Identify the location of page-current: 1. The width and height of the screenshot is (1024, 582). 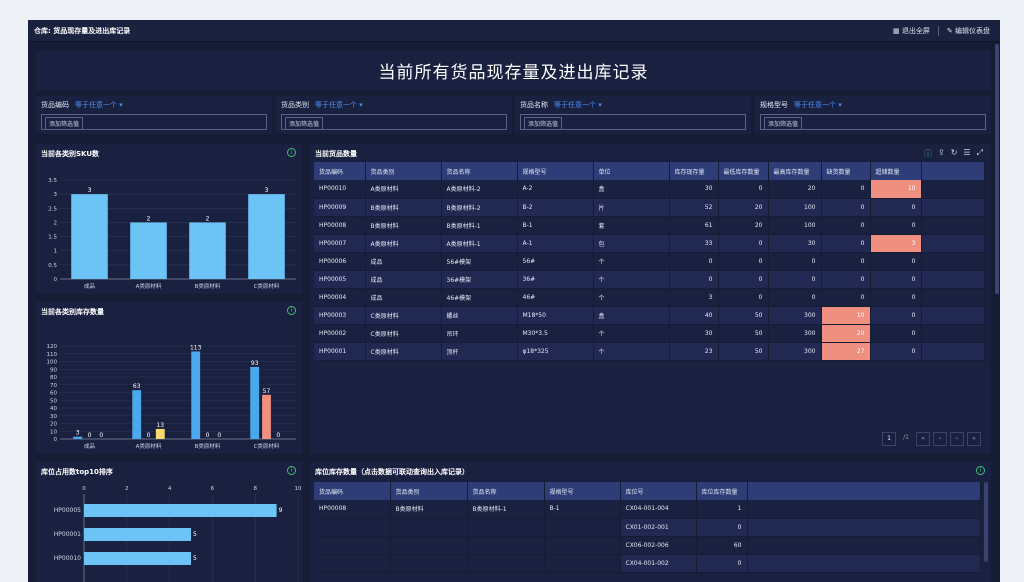
(889, 439).